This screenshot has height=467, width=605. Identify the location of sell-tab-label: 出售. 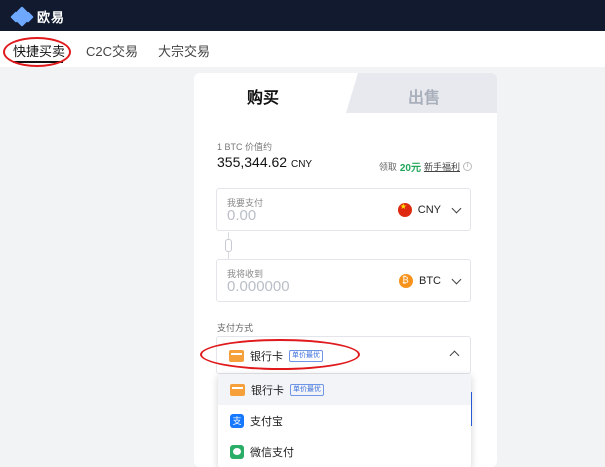
(424, 98).